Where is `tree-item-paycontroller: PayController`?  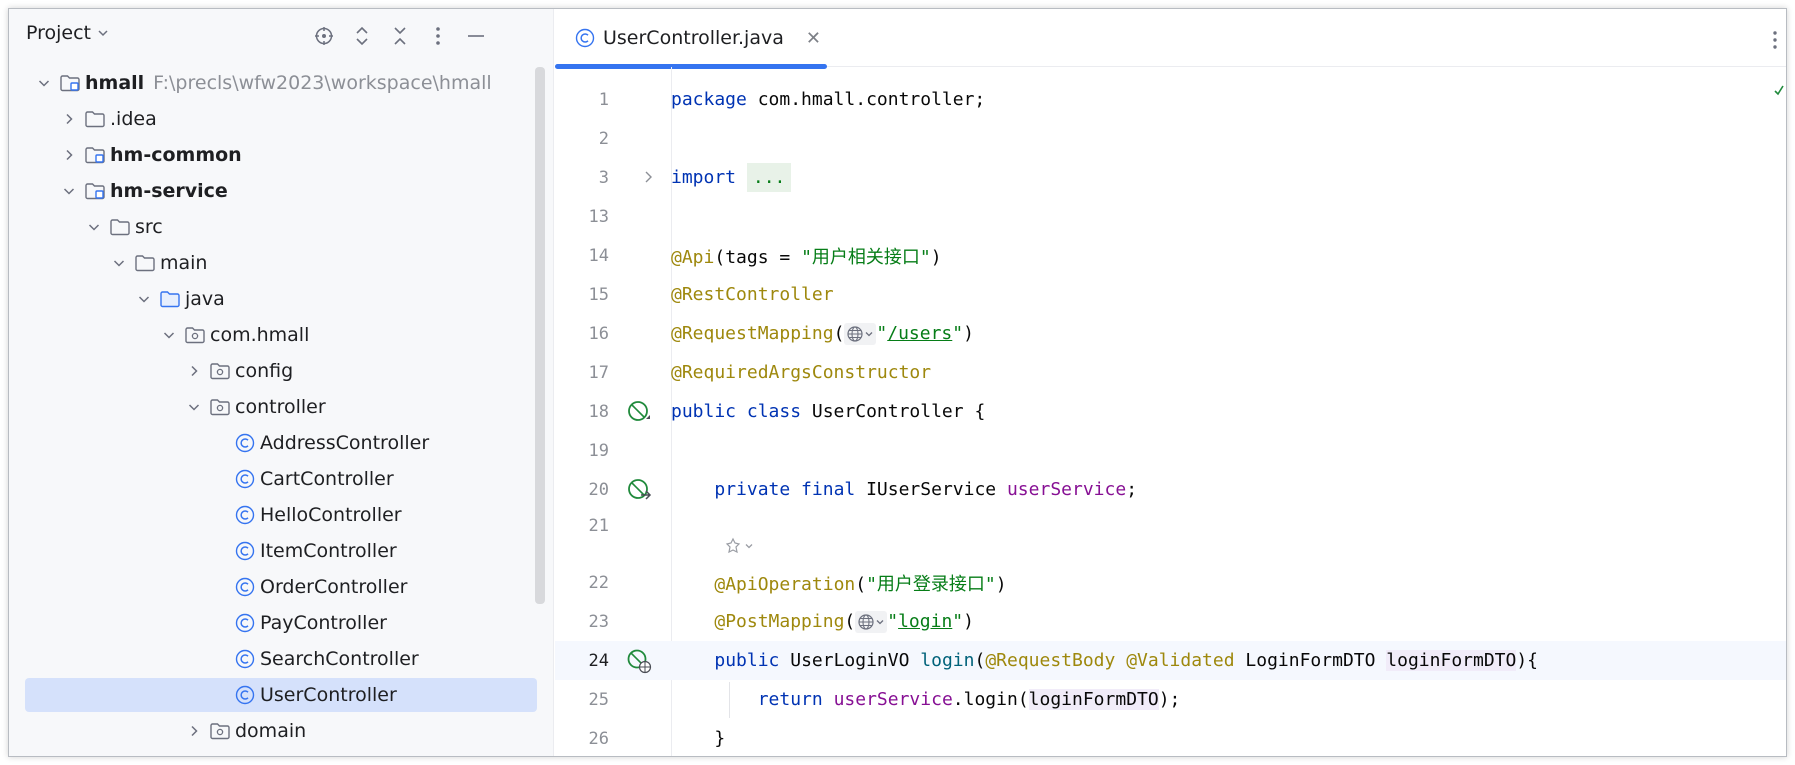
tree-item-paycontroller: PayController is located at coordinates (277, 623).